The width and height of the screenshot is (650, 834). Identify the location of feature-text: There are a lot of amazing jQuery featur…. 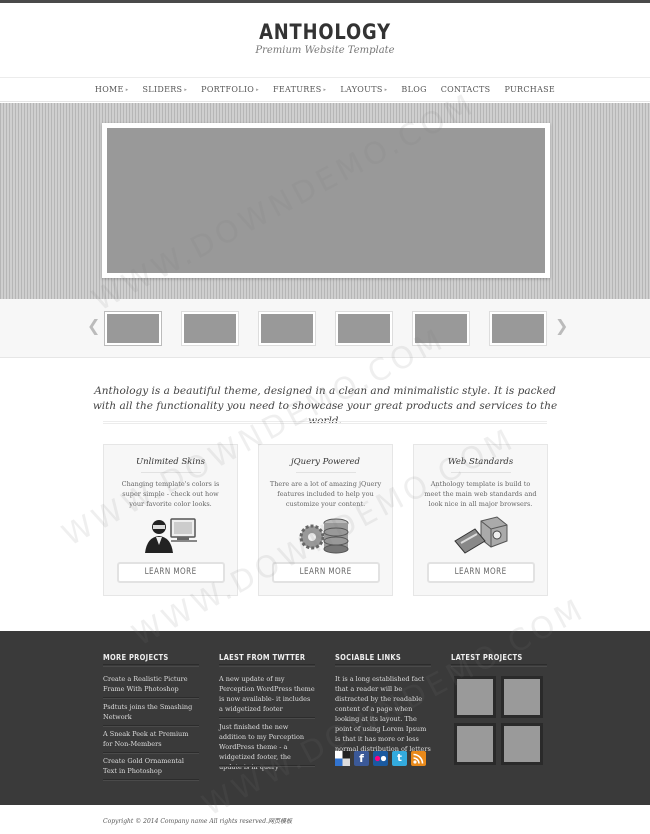
(325, 494).